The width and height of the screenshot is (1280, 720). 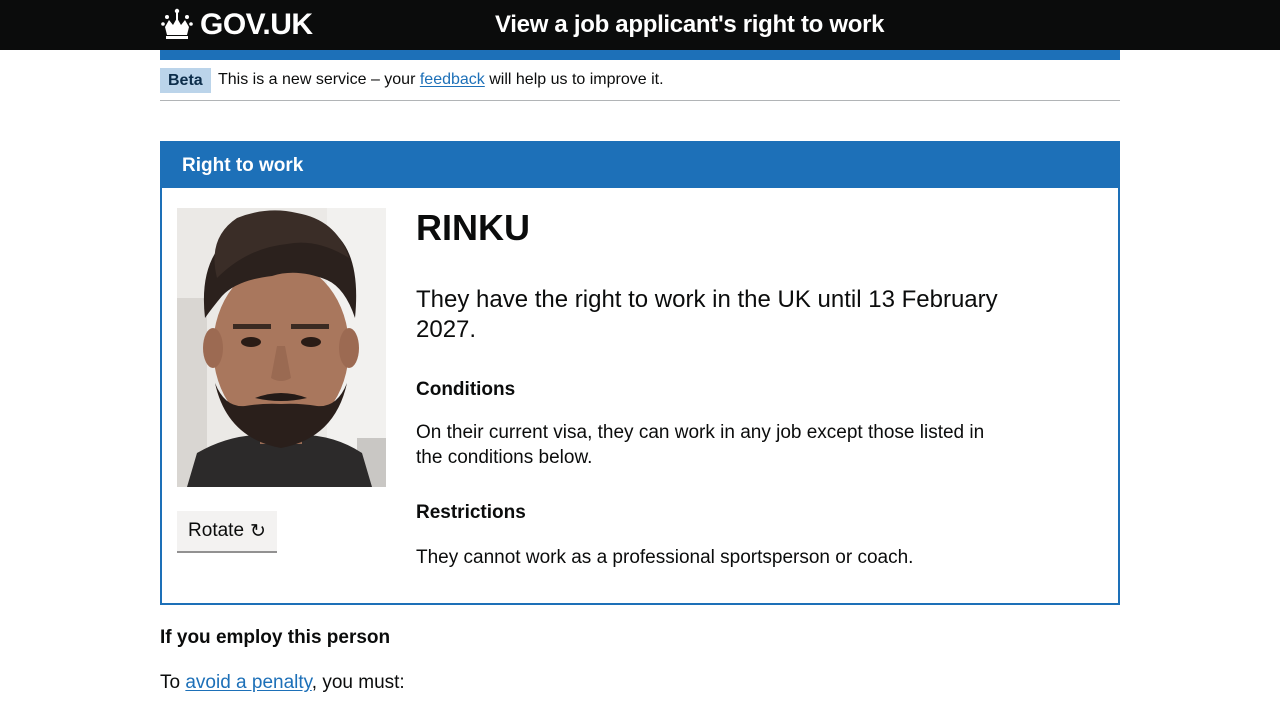 I want to click on beta-tag: Beta, so click(x=185, y=80).